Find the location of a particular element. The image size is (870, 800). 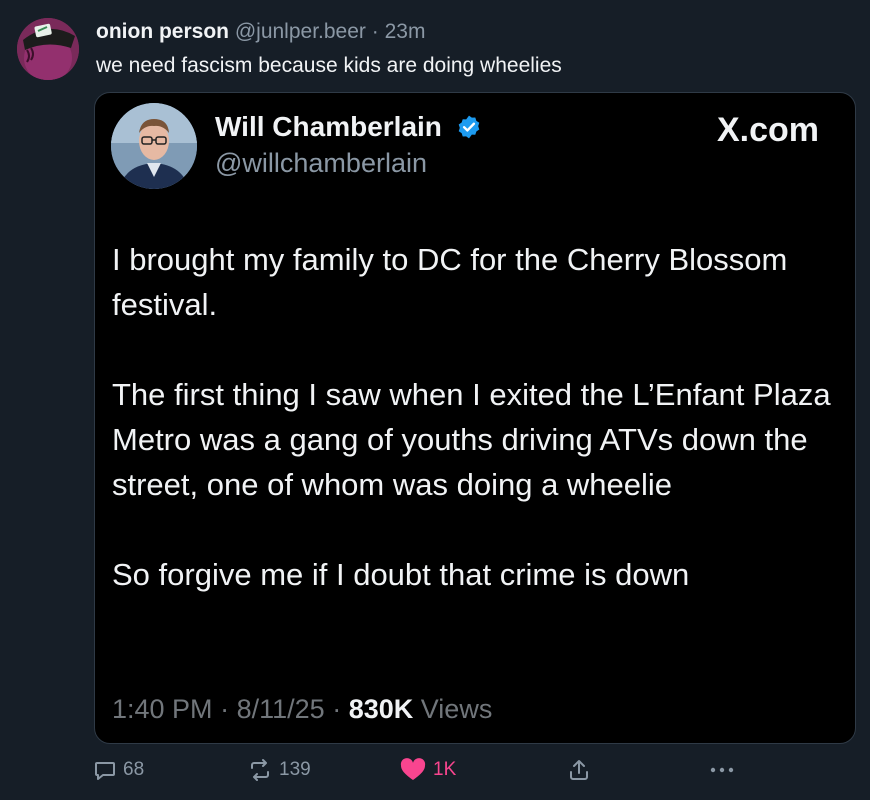

more-icon is located at coordinates (722, 770).